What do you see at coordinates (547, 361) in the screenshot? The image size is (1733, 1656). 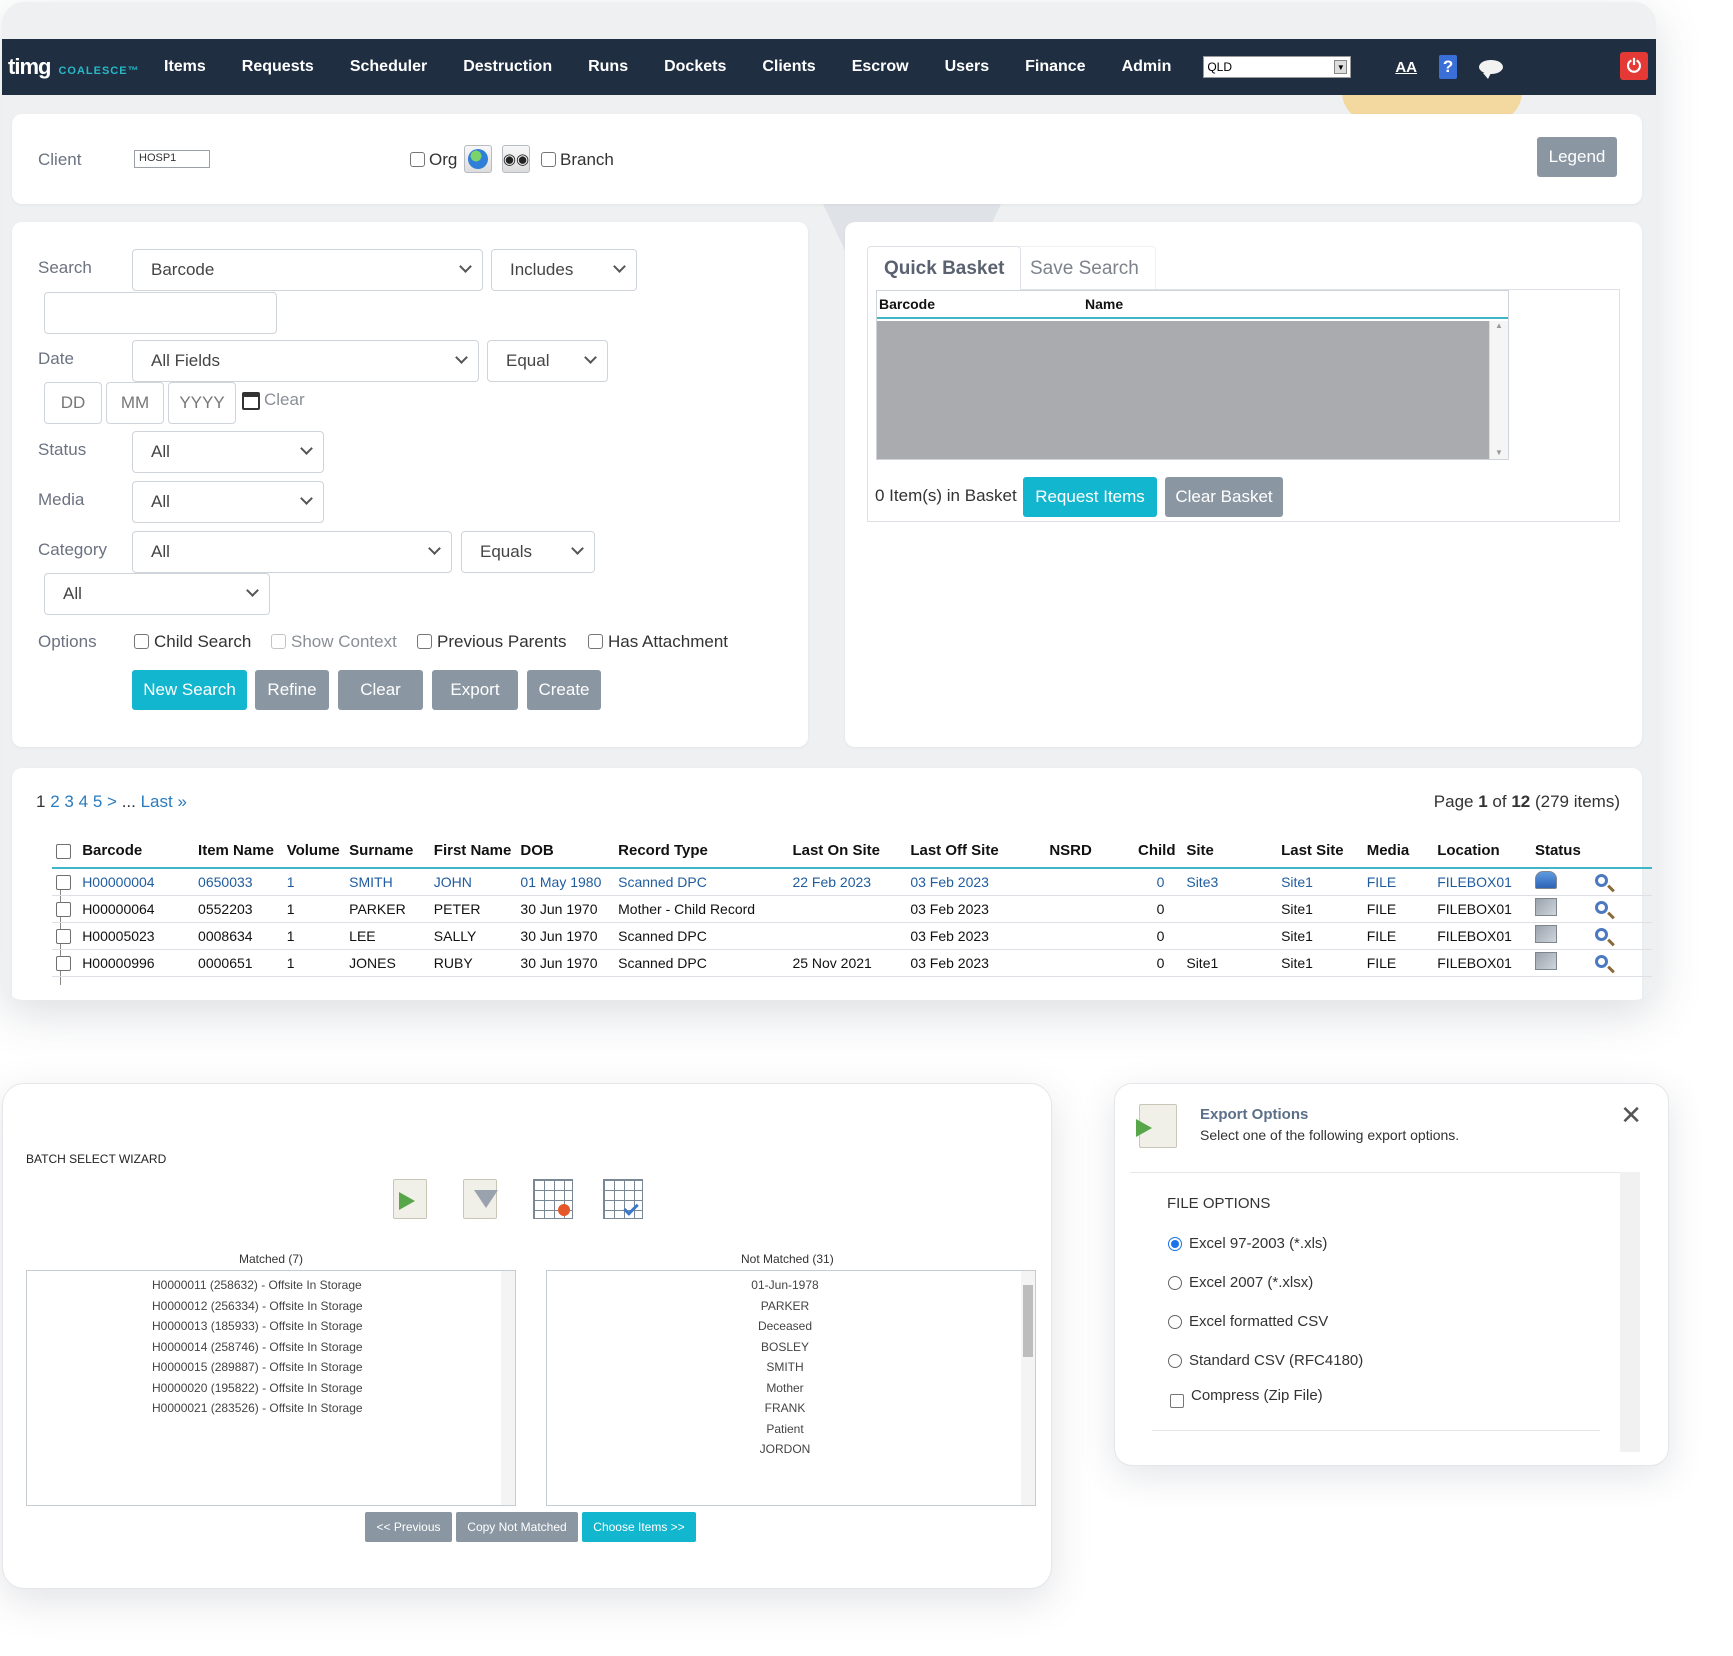 I see `date-operator-select: Equal` at bounding box center [547, 361].